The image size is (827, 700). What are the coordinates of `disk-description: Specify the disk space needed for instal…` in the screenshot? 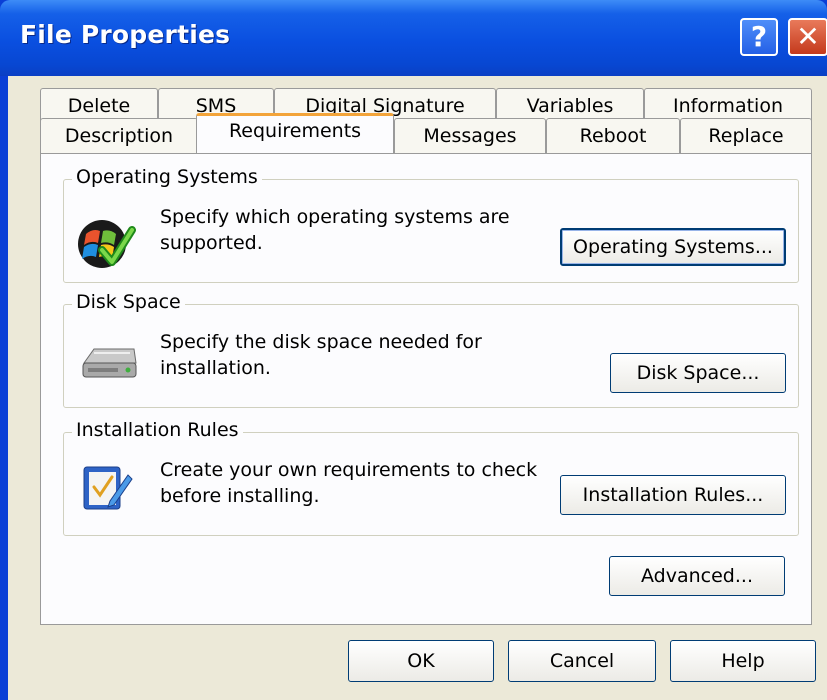 It's located at (321, 355).